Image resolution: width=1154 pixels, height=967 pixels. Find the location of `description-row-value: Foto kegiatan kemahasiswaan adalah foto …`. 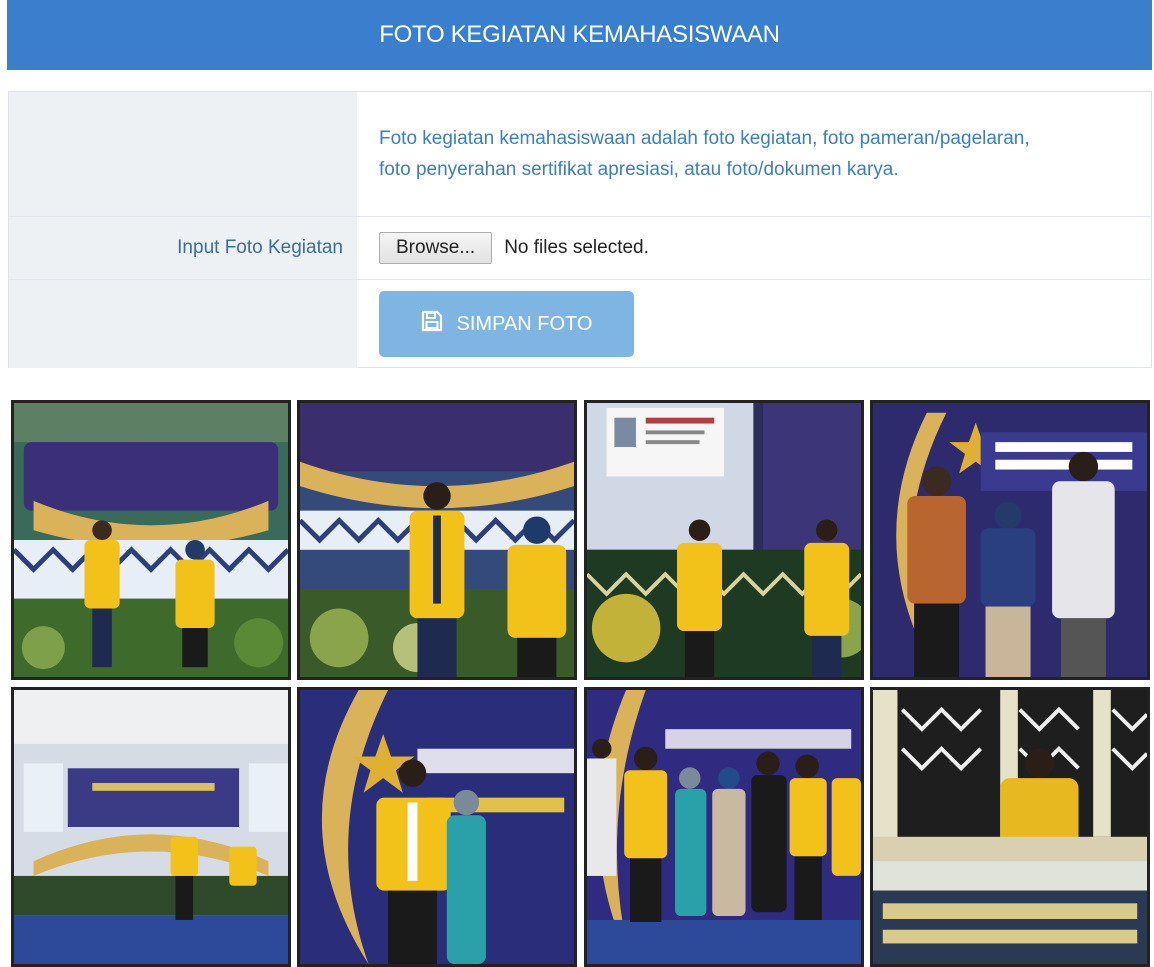

description-row-value: Foto kegiatan kemahasiswaan adalah foto … is located at coordinates (754, 154).